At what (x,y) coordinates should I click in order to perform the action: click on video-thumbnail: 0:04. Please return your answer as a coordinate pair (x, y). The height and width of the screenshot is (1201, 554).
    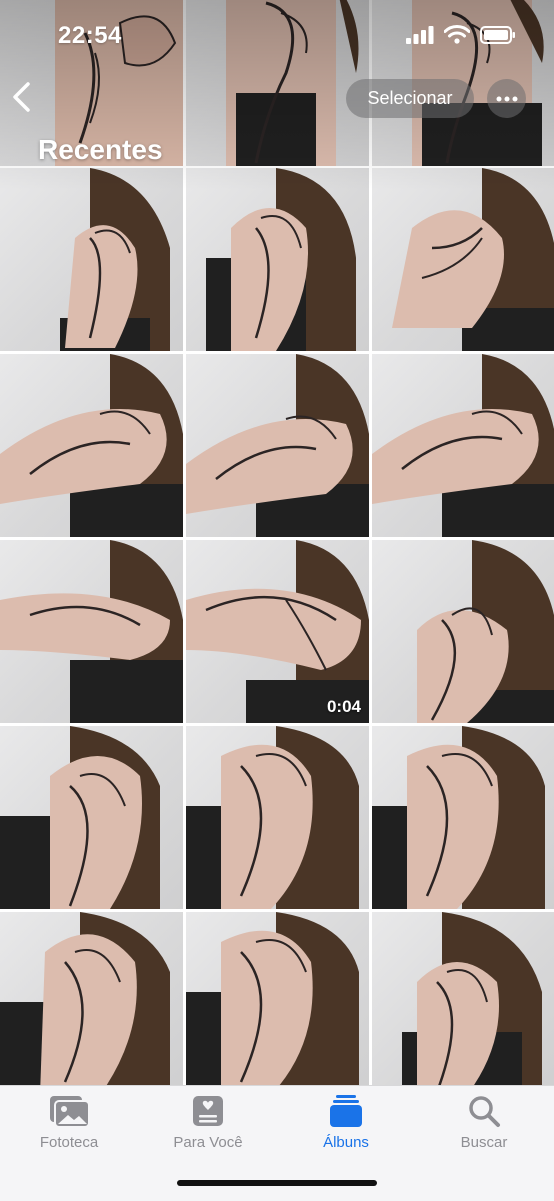
    Looking at the image, I should click on (277, 631).